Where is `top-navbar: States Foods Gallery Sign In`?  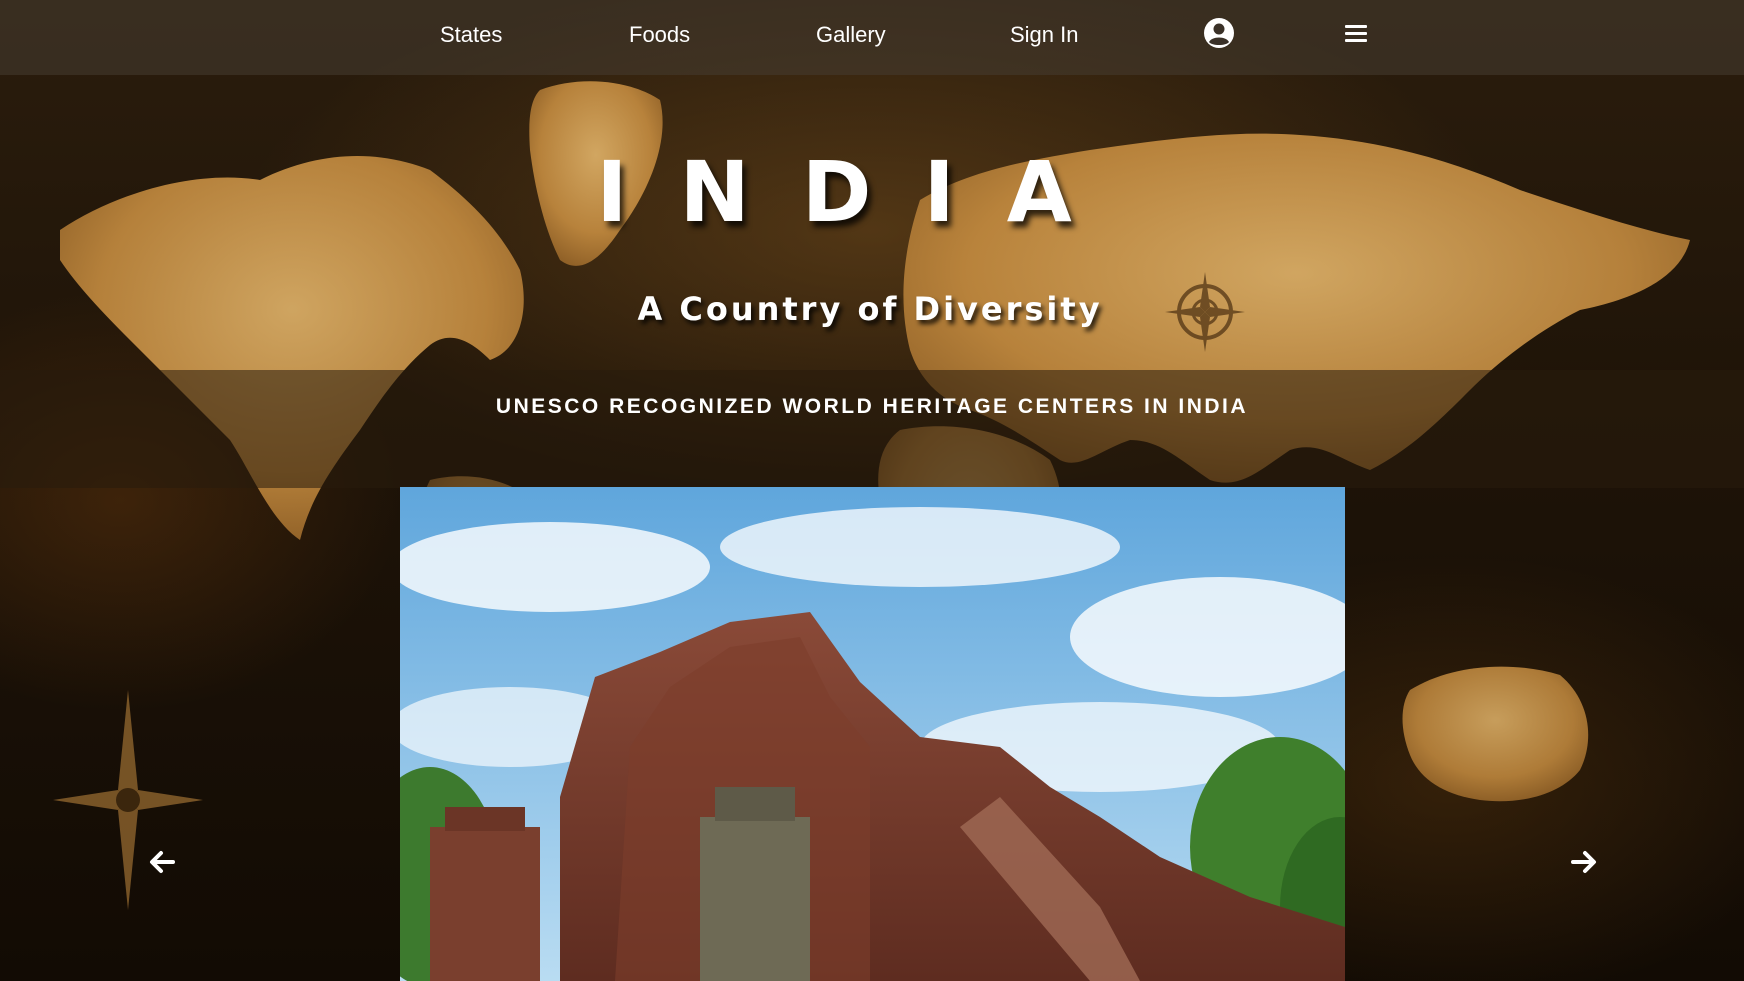 top-navbar: States Foods Gallery Sign In is located at coordinates (872, 37).